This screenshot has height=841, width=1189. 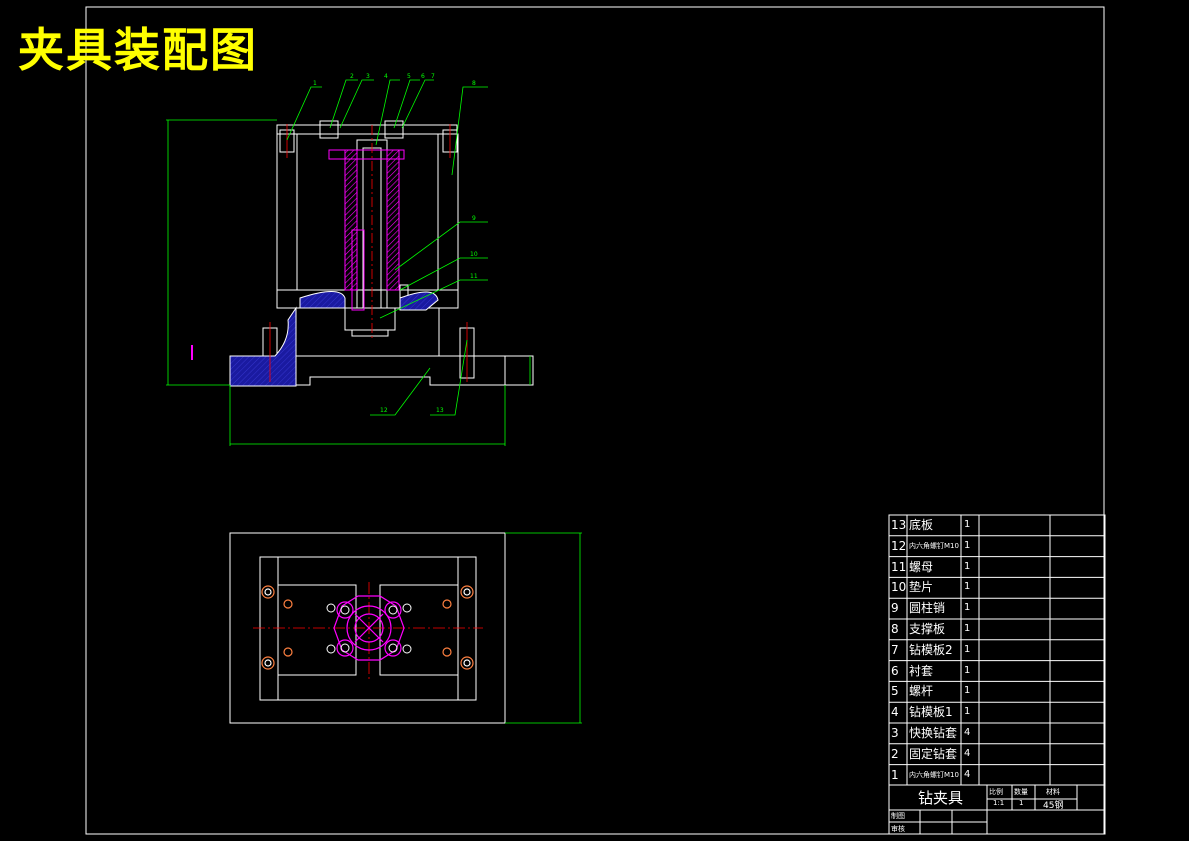 What do you see at coordinates (895, 733) in the screenshot?
I see `bom-item-number: 3` at bounding box center [895, 733].